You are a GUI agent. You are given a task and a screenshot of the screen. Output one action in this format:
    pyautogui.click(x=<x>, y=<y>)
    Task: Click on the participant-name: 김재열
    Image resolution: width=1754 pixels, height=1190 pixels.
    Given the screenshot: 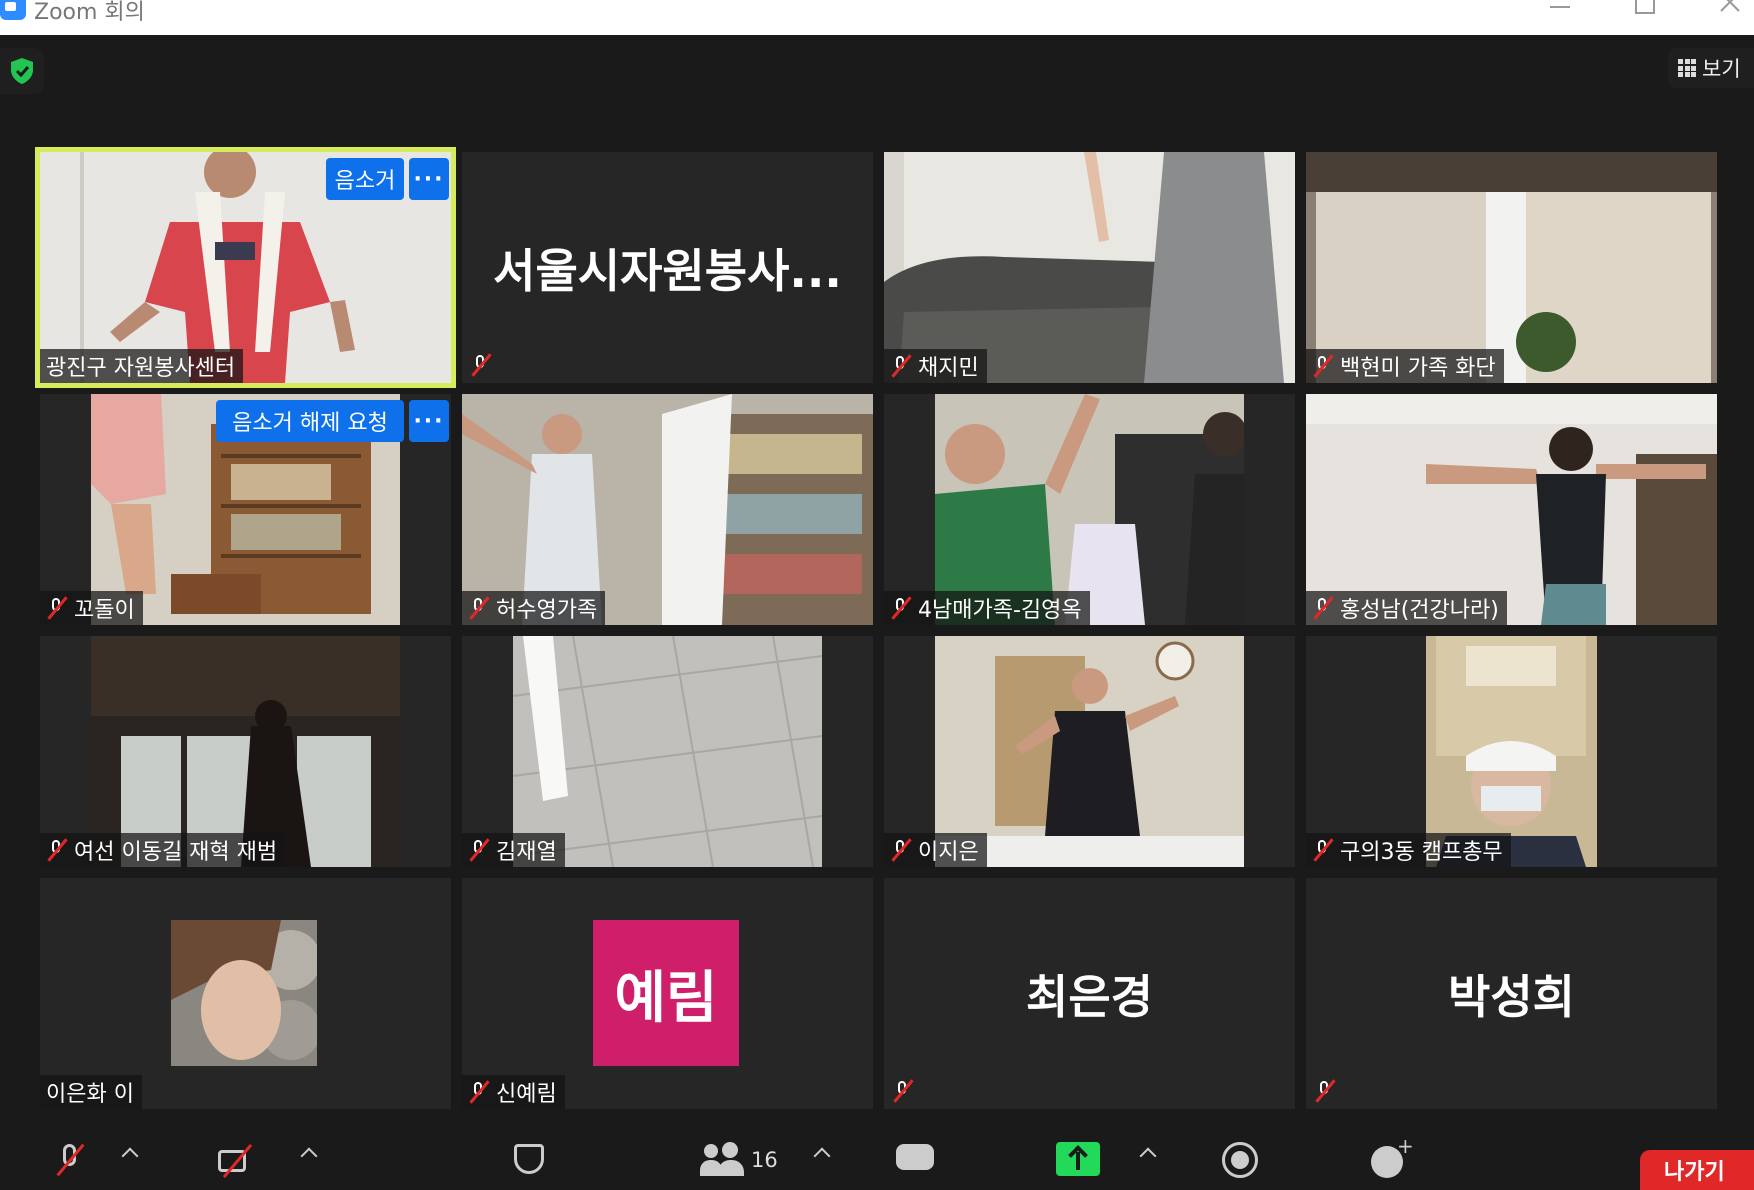 What is the action you would take?
    pyautogui.click(x=526, y=852)
    